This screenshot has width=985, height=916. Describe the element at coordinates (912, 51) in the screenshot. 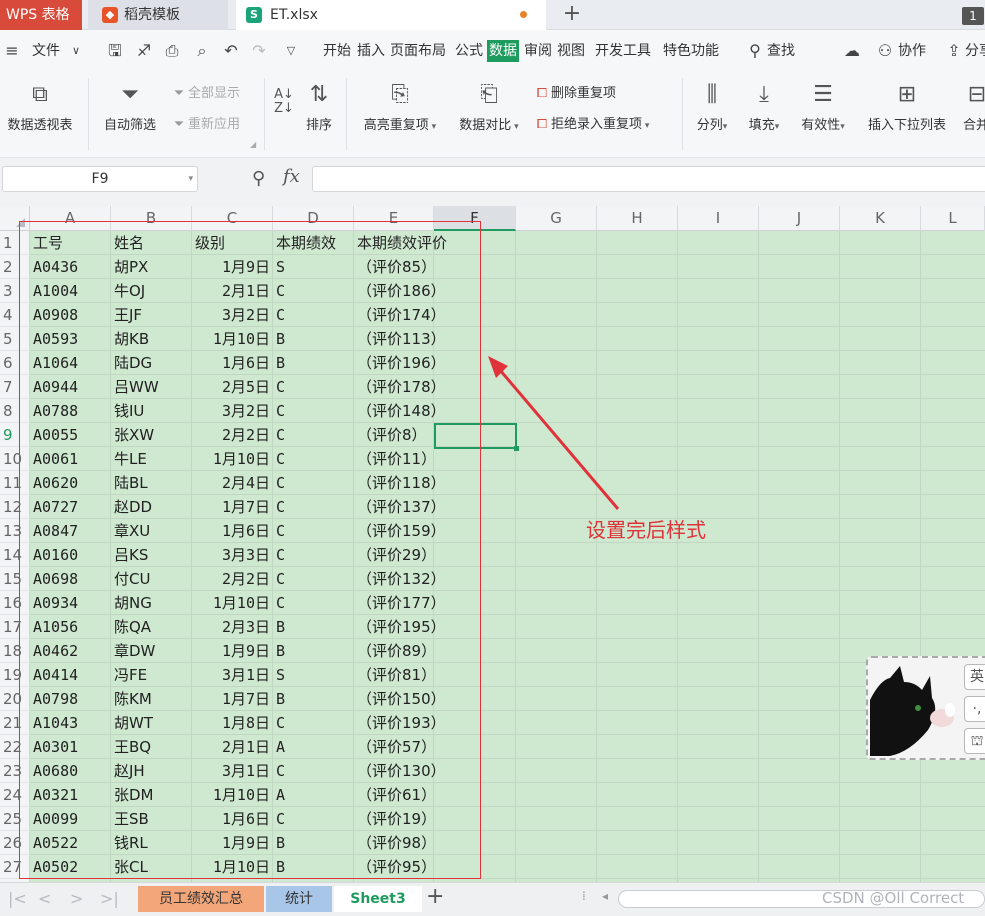

I see `collab-label: 协作` at that location.